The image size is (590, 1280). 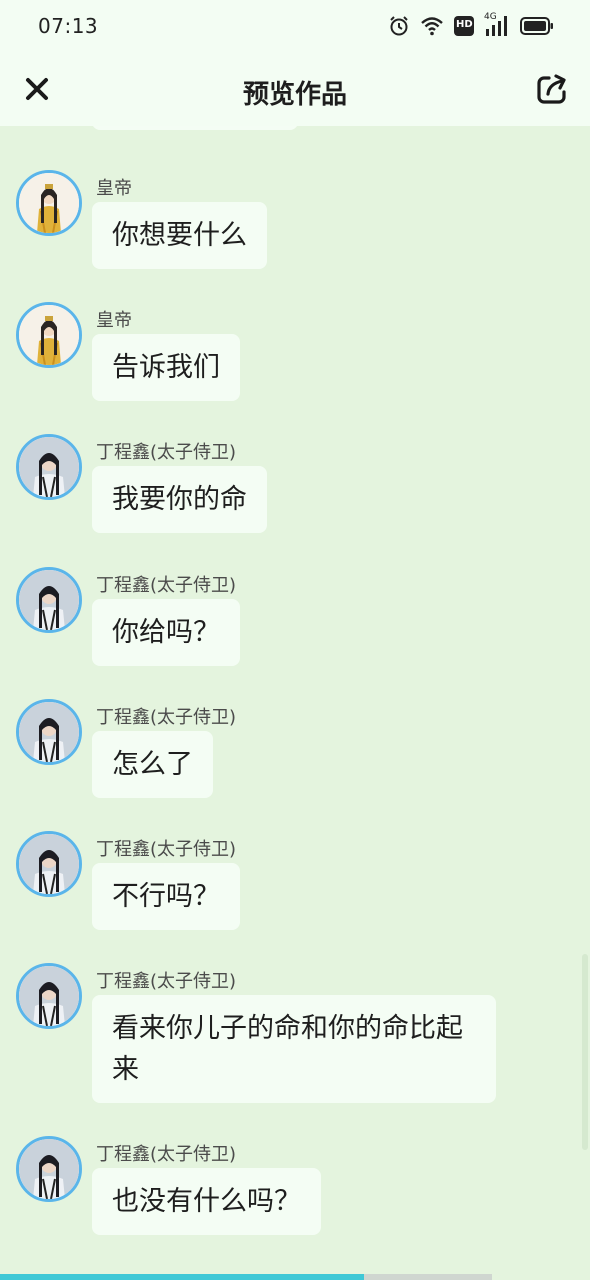 I want to click on progress-bar, so click(x=295, y=1276).